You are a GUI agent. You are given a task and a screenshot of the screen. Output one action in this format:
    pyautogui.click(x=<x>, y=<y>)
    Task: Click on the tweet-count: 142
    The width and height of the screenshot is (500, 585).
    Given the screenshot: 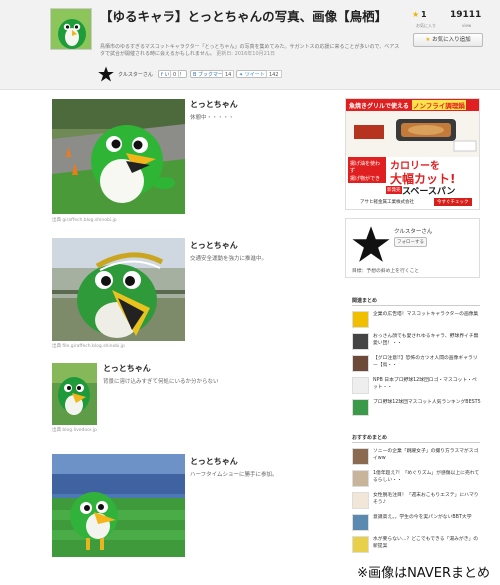 What is the action you would take?
    pyautogui.click(x=274, y=74)
    